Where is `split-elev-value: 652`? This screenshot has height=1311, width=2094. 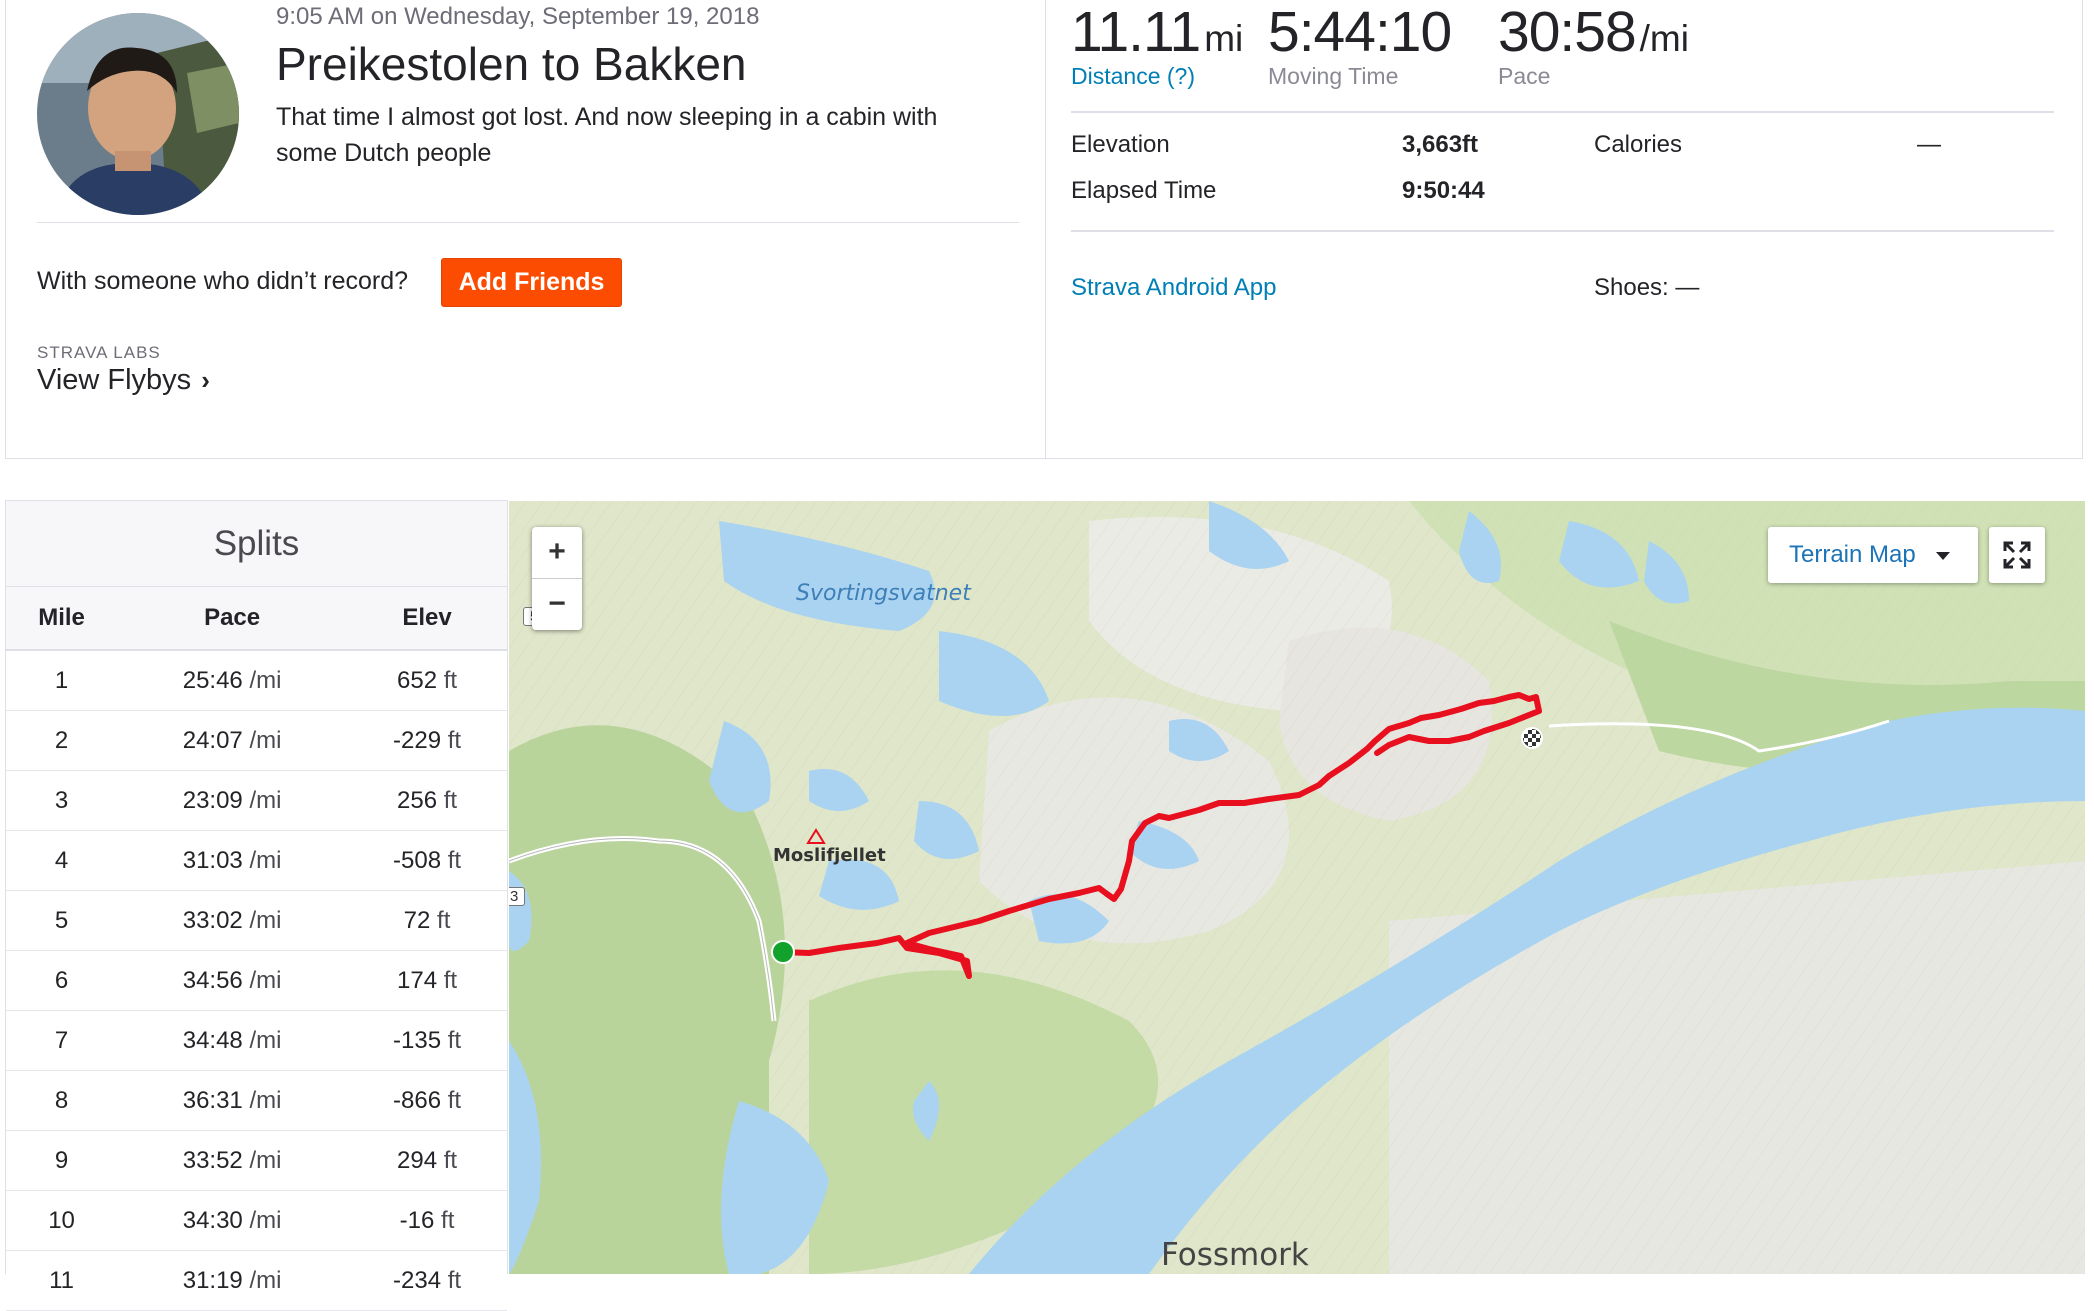 split-elev-value: 652 is located at coordinates (417, 680).